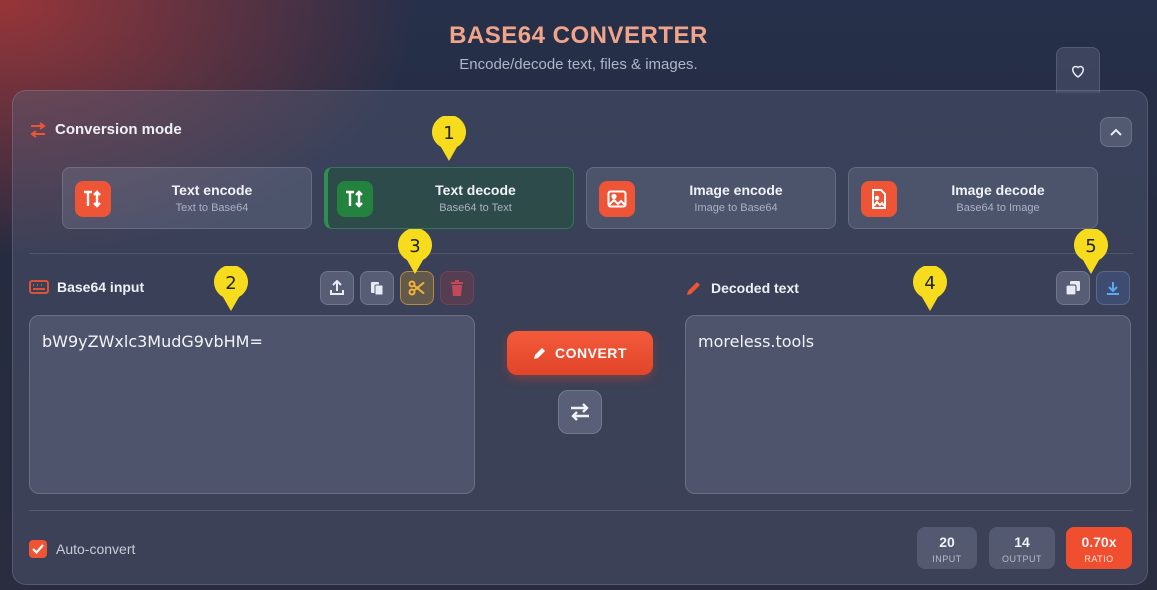  I want to click on mode-subtitle: Image to Base64, so click(736, 208).